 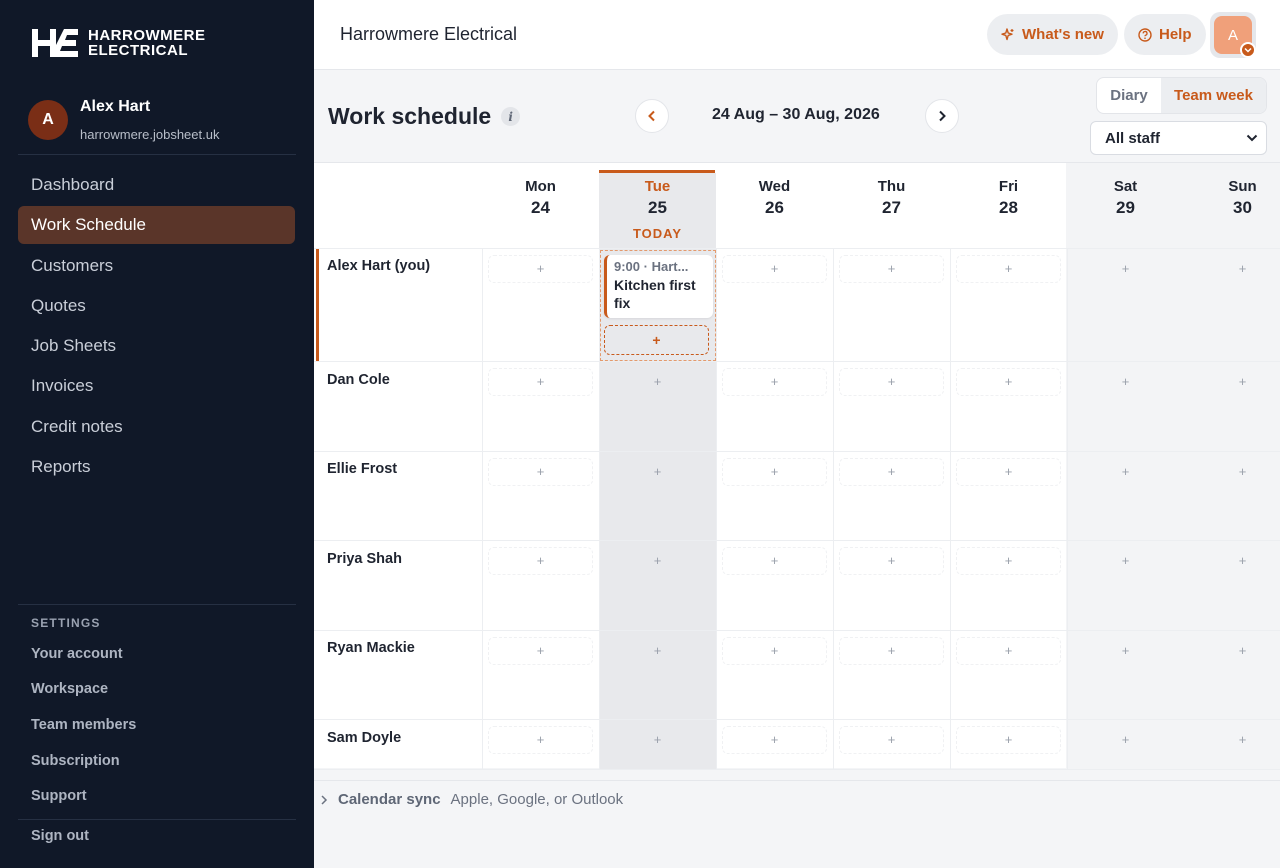 What do you see at coordinates (83, 761) in the screenshot?
I see `settings-subscription: Subscription` at bounding box center [83, 761].